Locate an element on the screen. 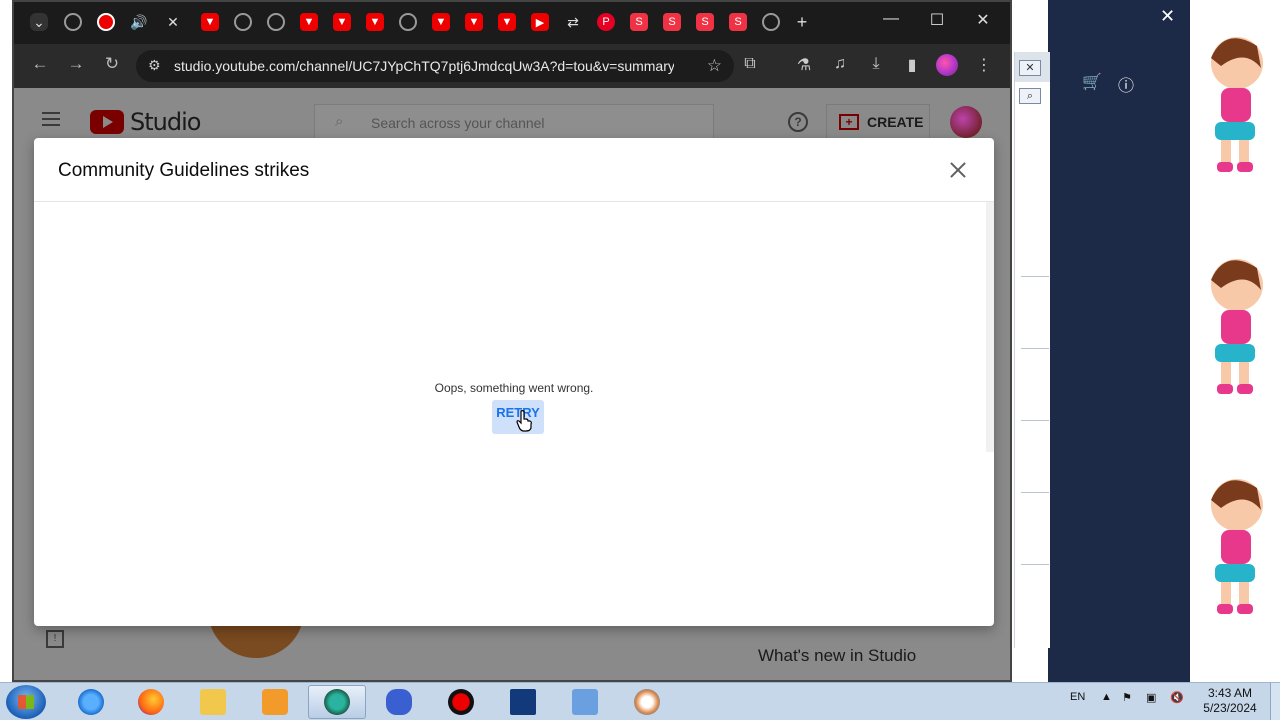 Image resolution: width=1280 pixels, height=720 pixels. help-icon: ? is located at coordinates (798, 122).